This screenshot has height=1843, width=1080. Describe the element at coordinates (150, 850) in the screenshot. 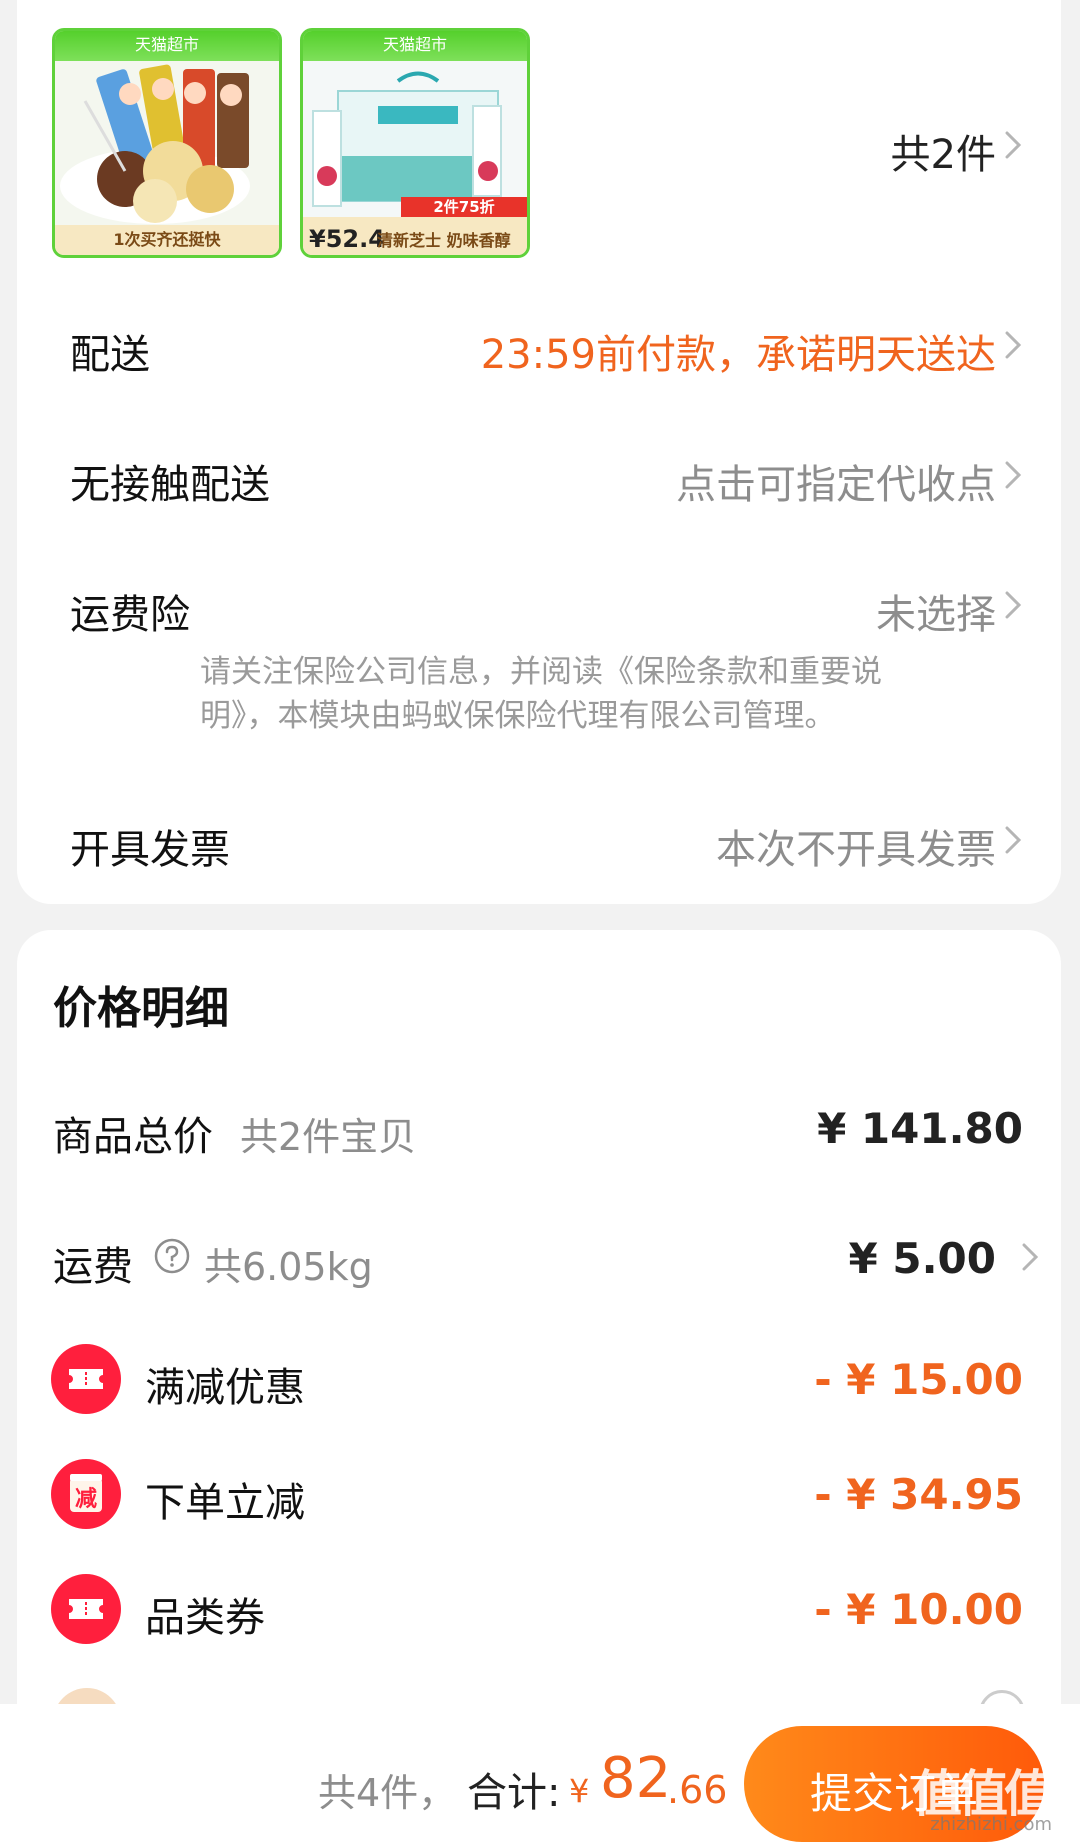

I see `invoice-label: 开具发票` at that location.